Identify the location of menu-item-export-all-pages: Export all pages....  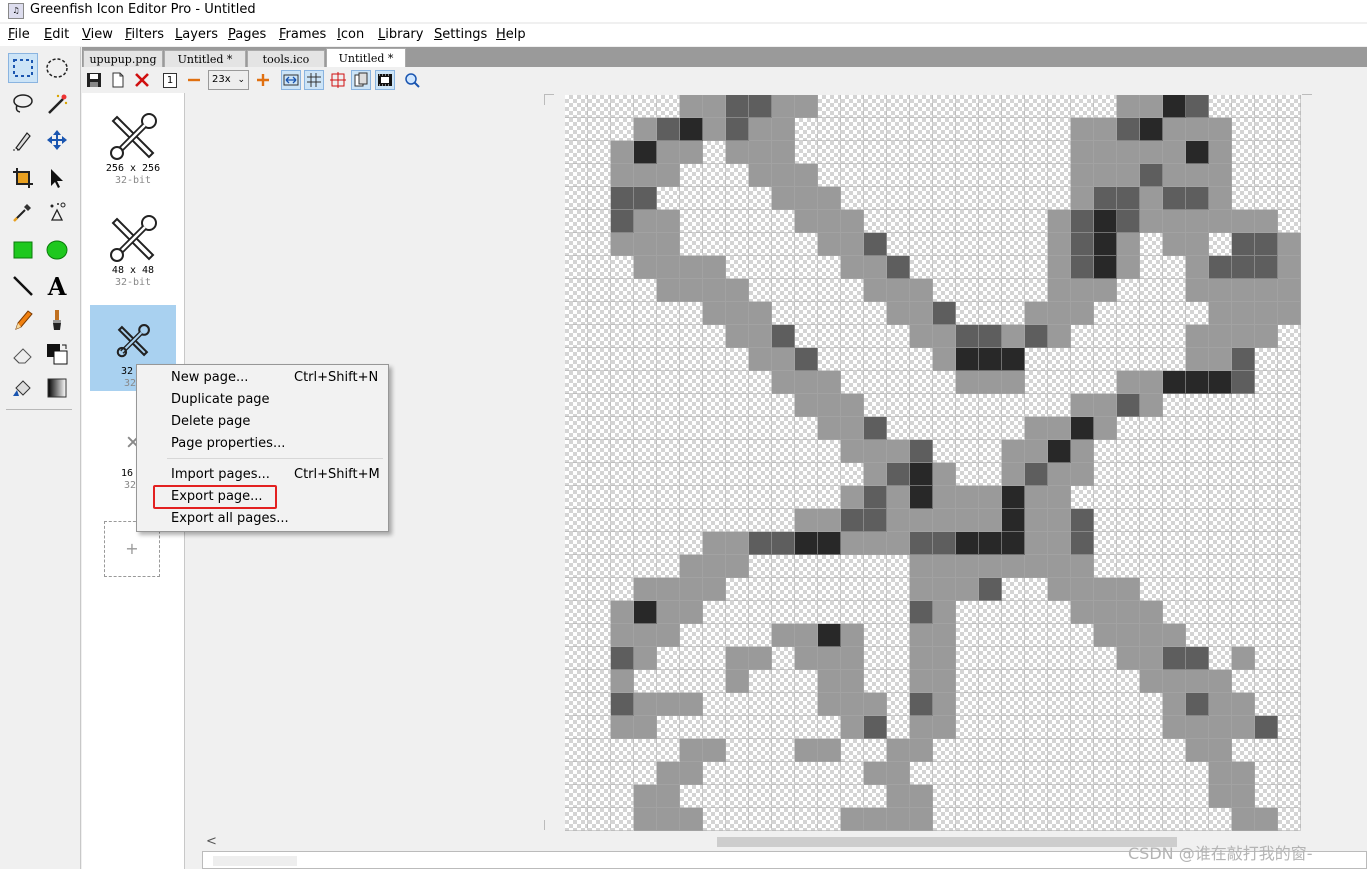
(262, 519).